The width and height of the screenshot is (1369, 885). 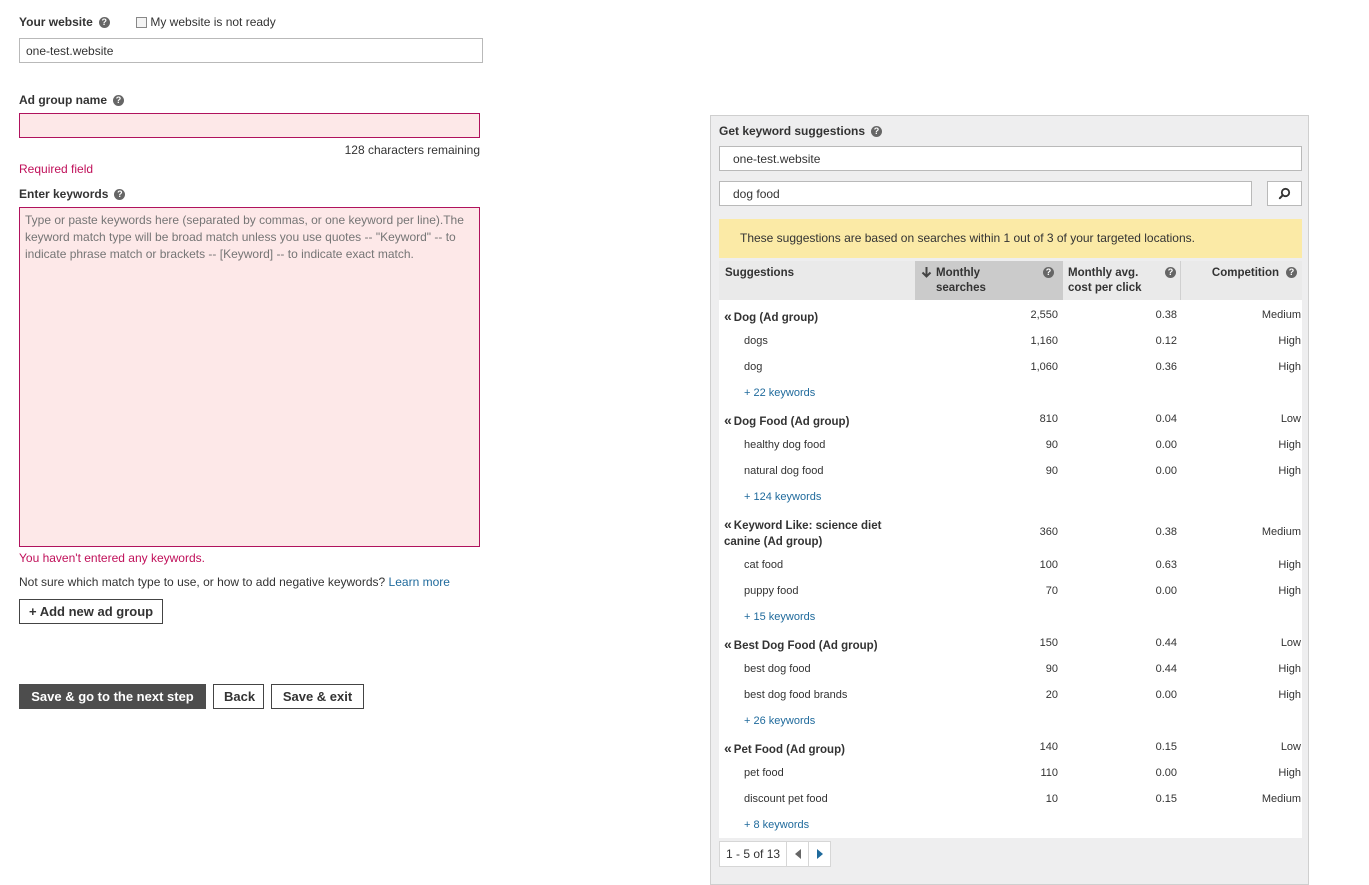 What do you see at coordinates (776, 825) in the screenshot?
I see `more-keywords-link: + 8 keywords` at bounding box center [776, 825].